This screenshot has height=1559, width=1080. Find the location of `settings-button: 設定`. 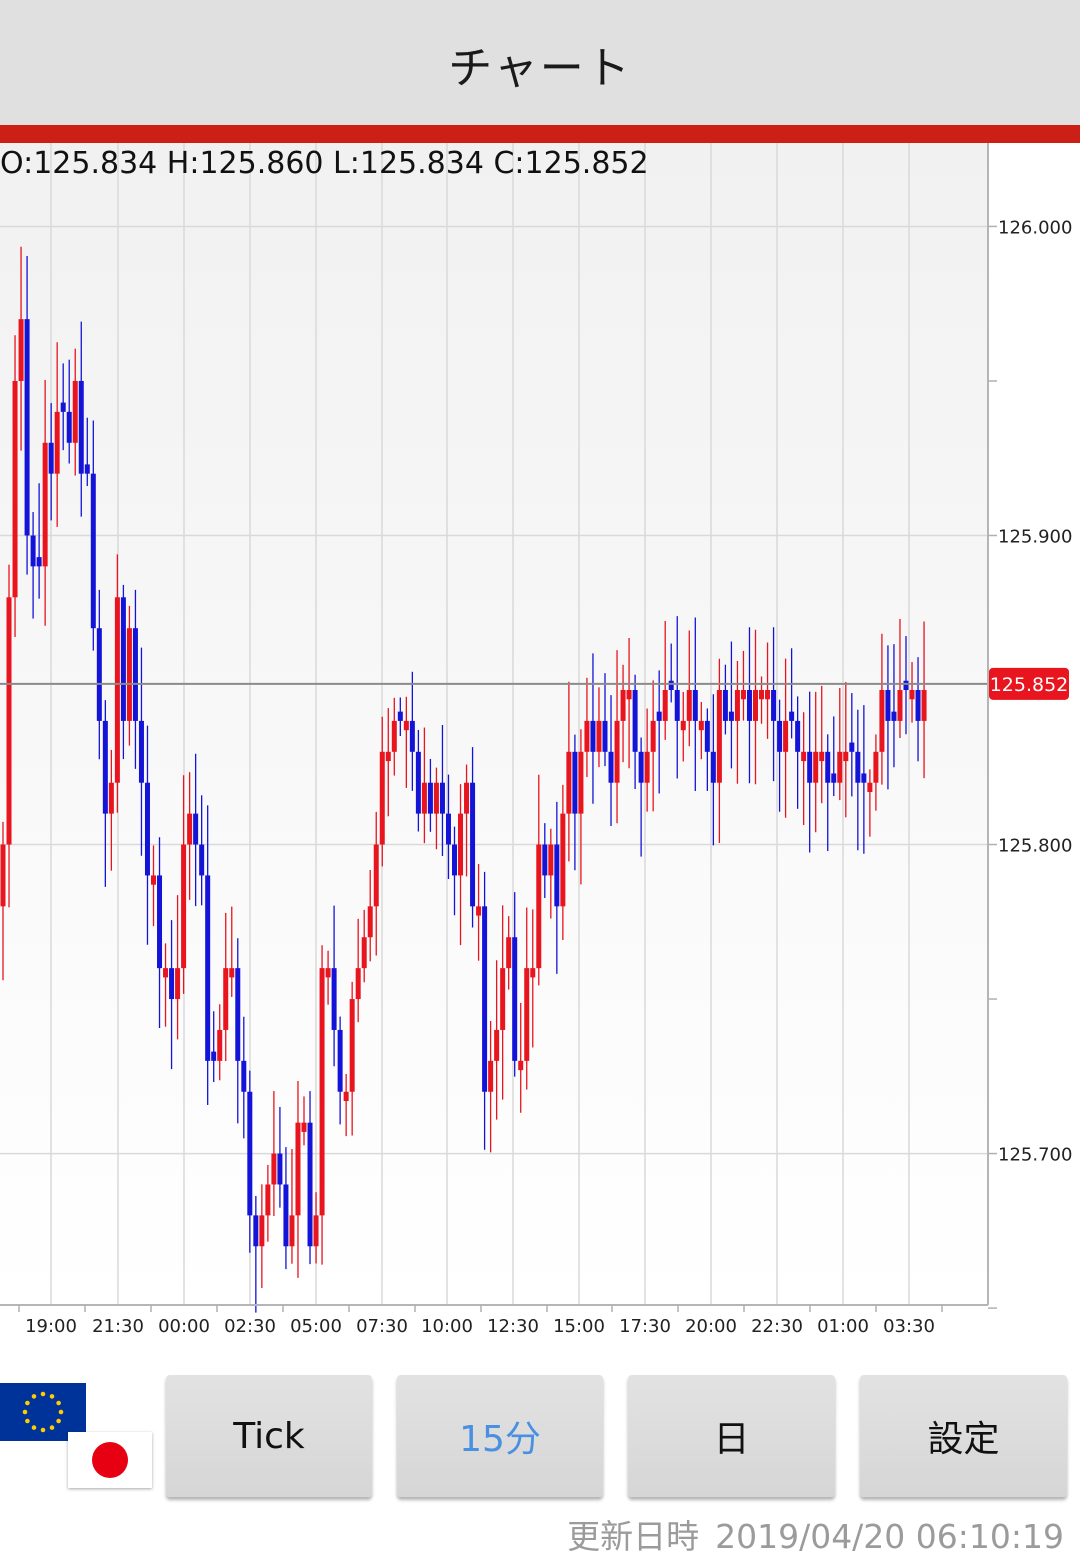

settings-button: 設定 is located at coordinates (963, 1436).